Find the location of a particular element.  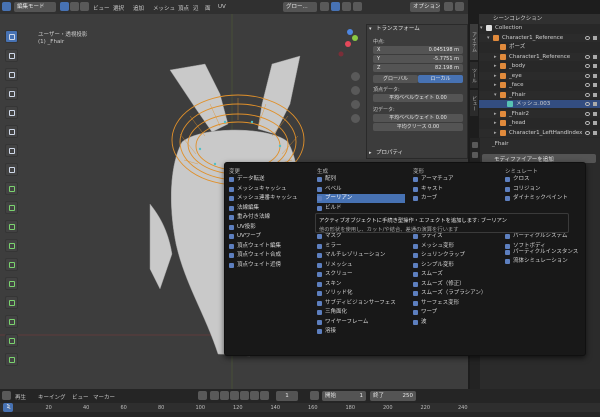

shrink-tool-icon is located at coordinates (11, 359).